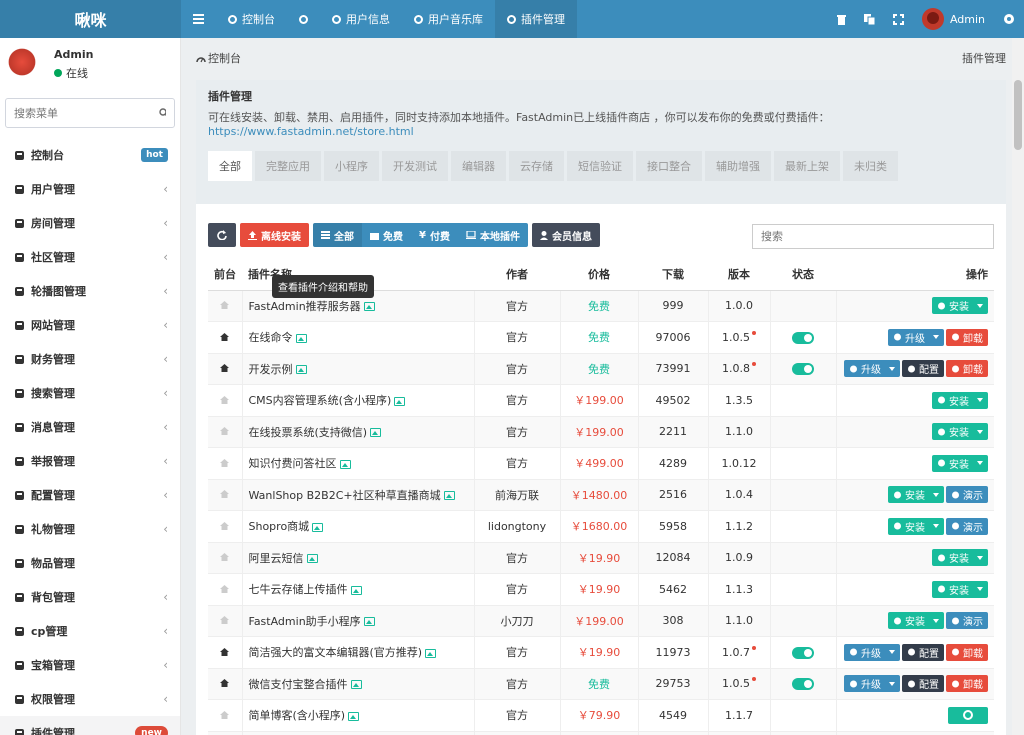 The image size is (1024, 735). Describe the element at coordinates (803, 274) in the screenshot. I see `column-header: 状态` at that location.